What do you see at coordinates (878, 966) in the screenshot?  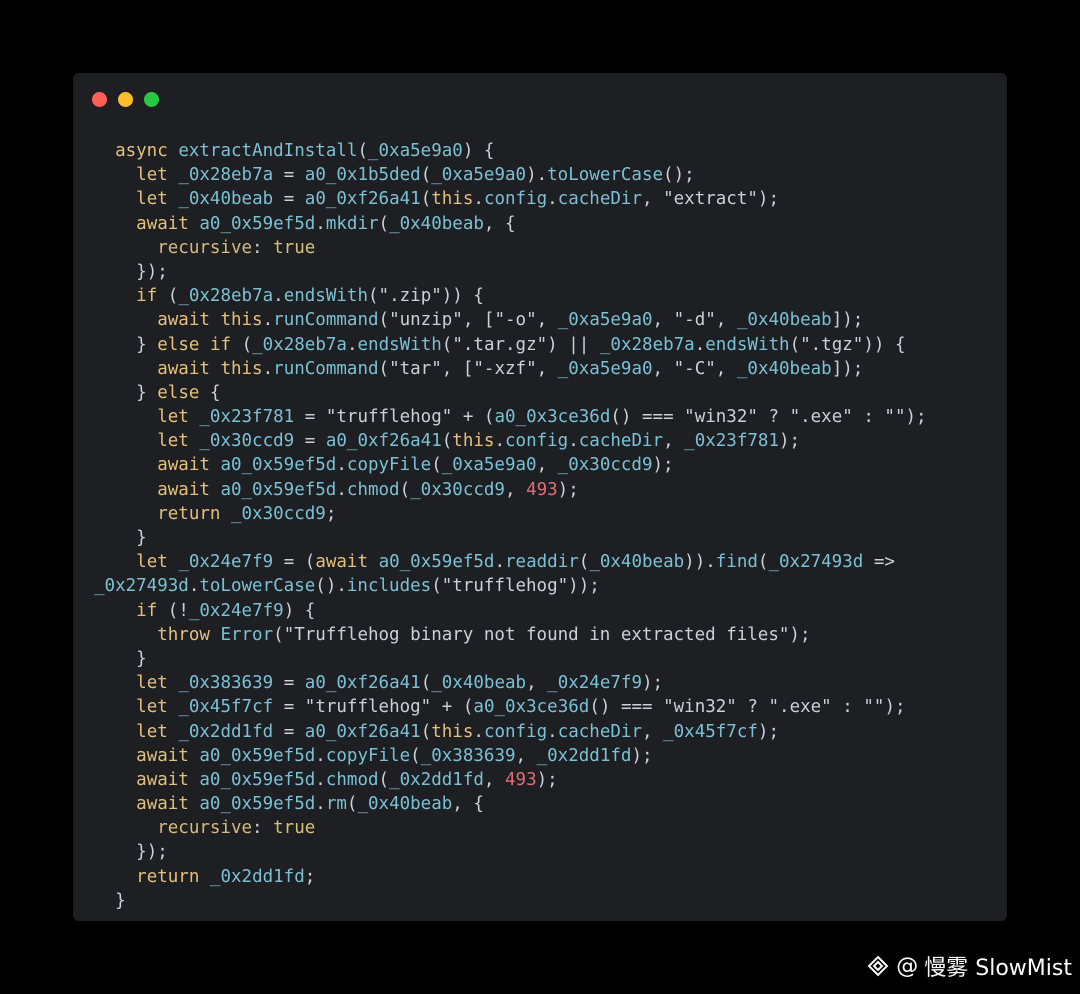 I see `binance-square-icon` at bounding box center [878, 966].